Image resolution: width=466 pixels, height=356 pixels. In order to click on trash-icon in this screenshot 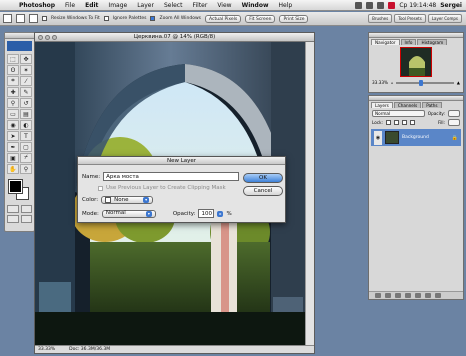, I will do `click(438, 295)`.